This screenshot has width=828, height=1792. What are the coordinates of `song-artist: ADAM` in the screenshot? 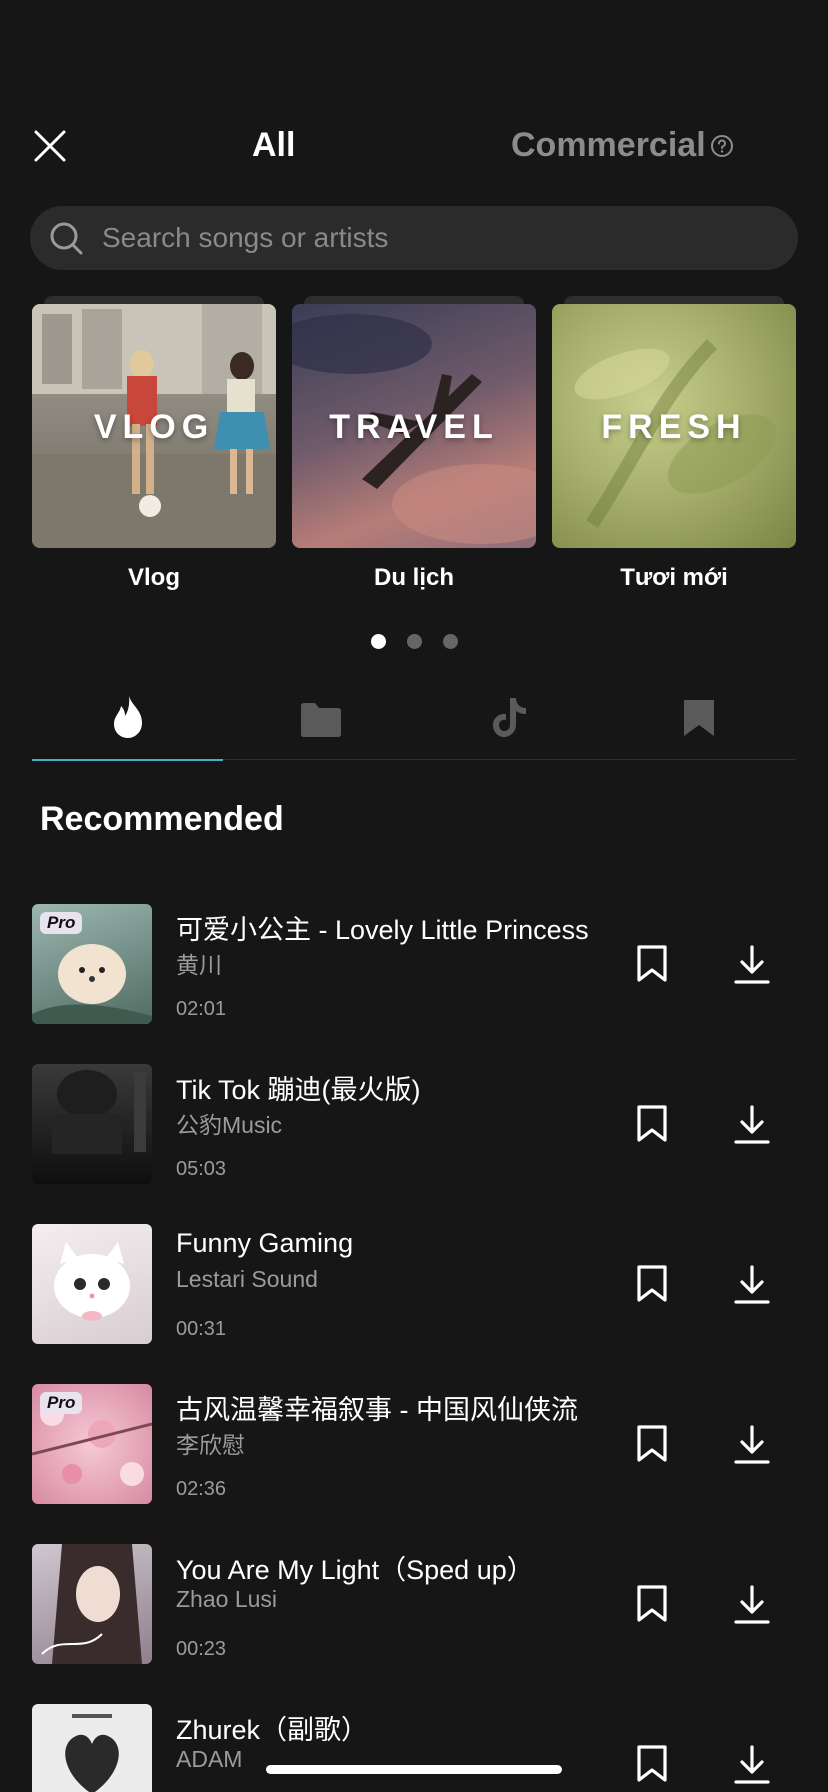 It's located at (209, 1759).